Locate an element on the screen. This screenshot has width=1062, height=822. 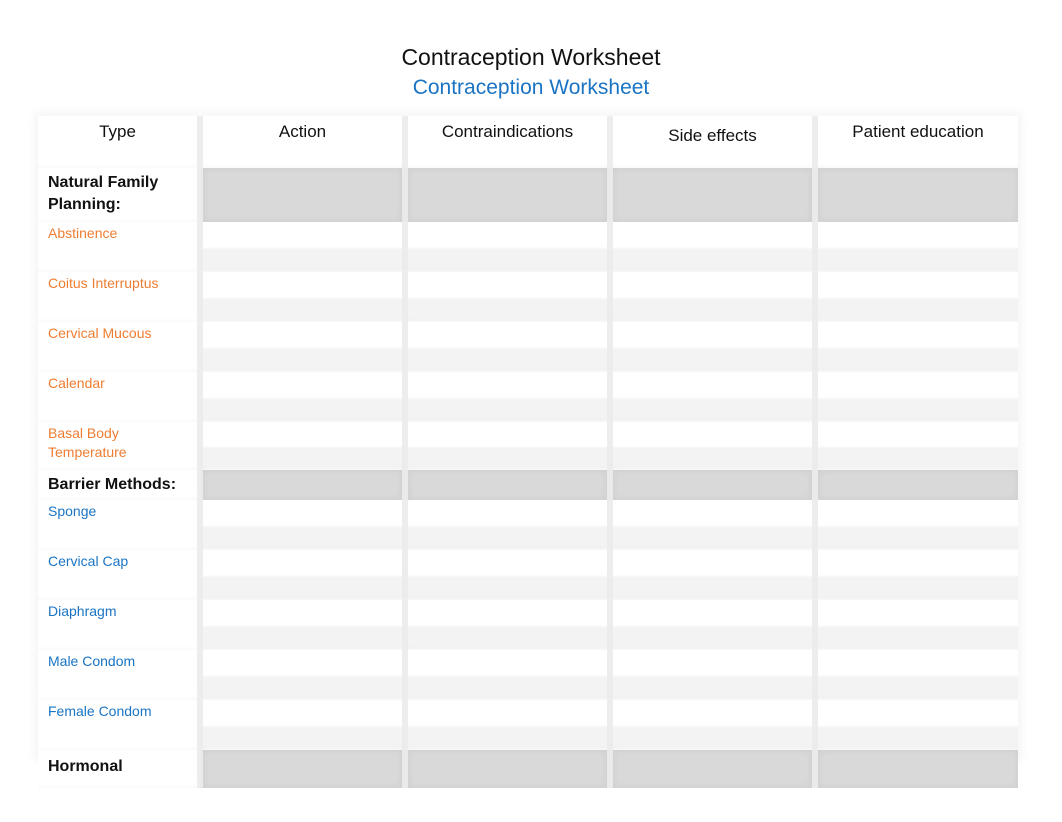
section-label: Barrier Methods: is located at coordinates (119, 485).